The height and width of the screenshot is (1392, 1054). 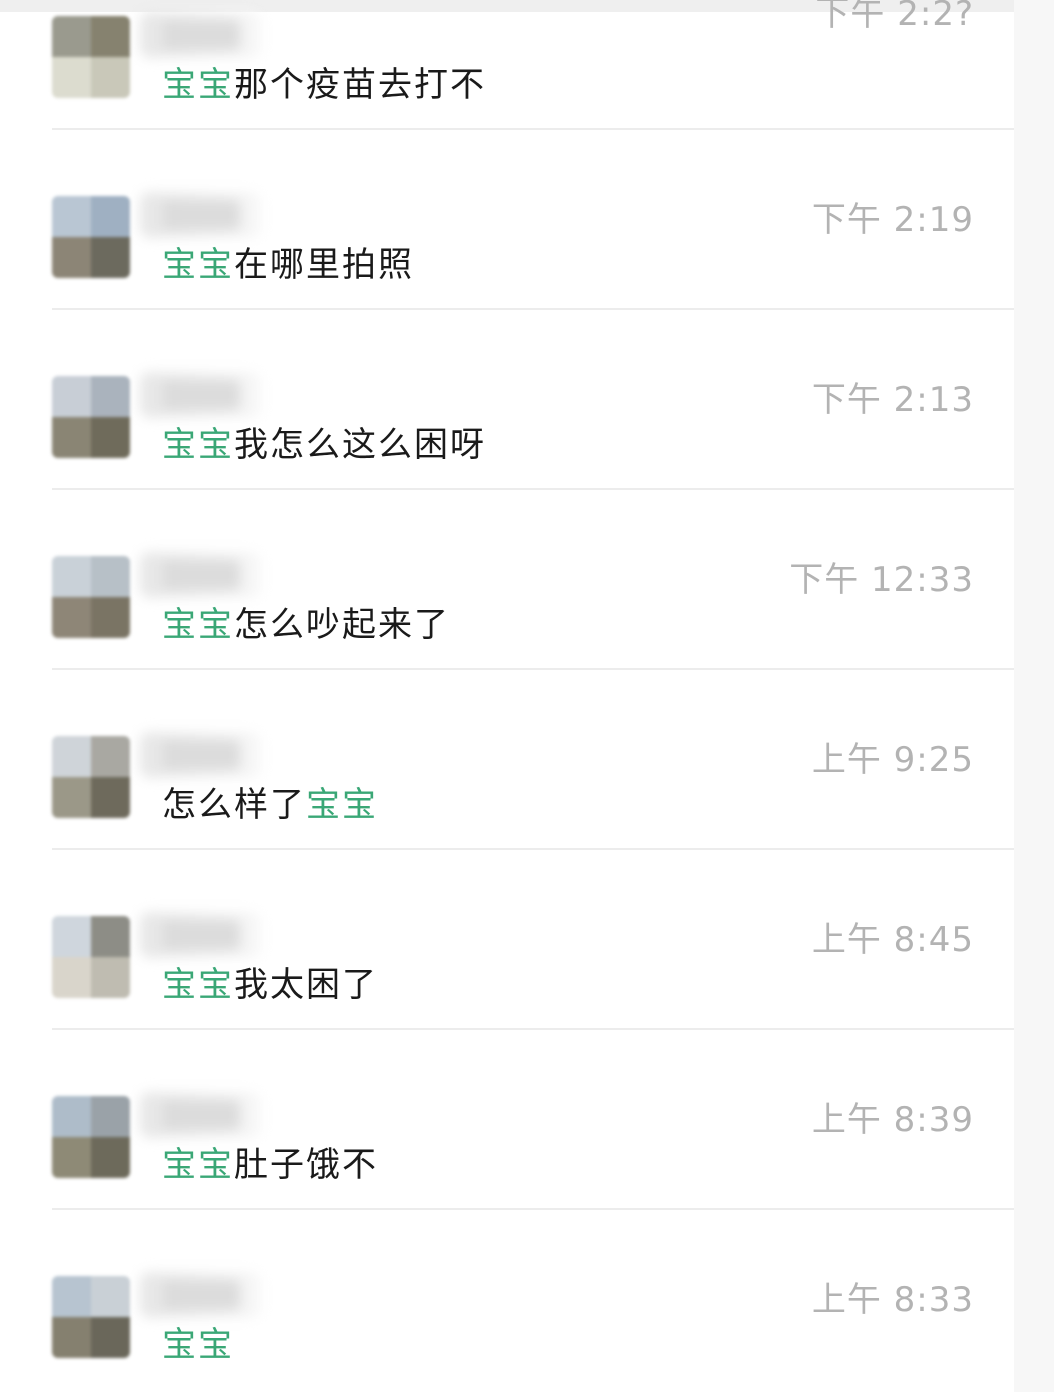 What do you see at coordinates (507, 65) in the screenshot?
I see `conversation-row: 下午 2:2? 宝宝那个疫苗去打不` at bounding box center [507, 65].